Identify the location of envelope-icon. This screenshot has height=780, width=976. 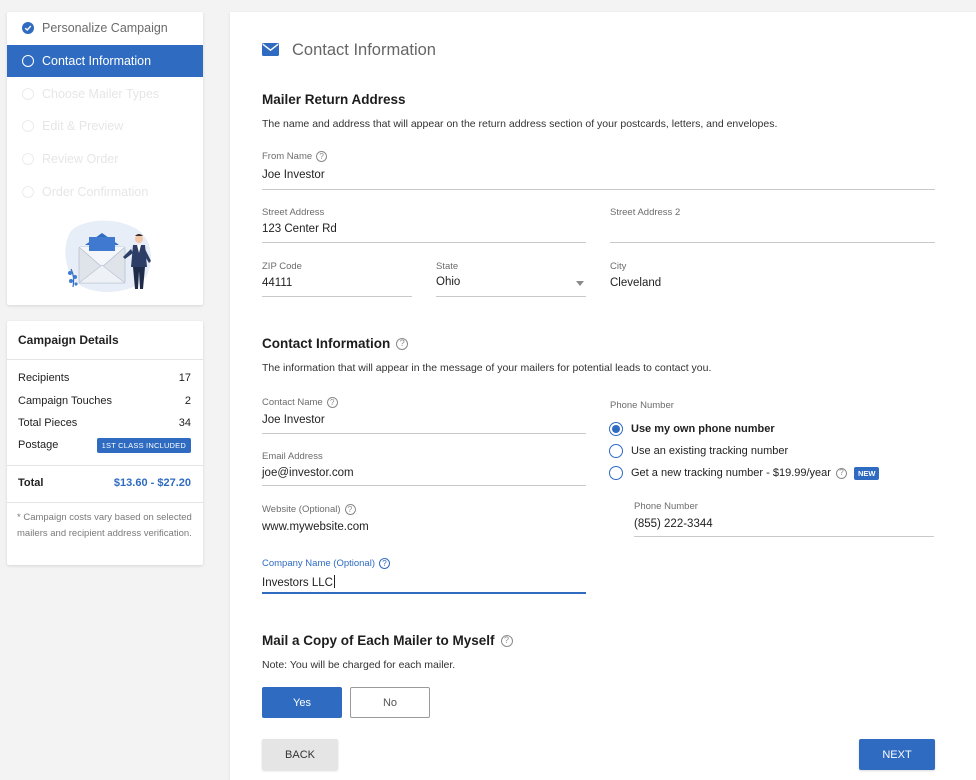
(270, 49).